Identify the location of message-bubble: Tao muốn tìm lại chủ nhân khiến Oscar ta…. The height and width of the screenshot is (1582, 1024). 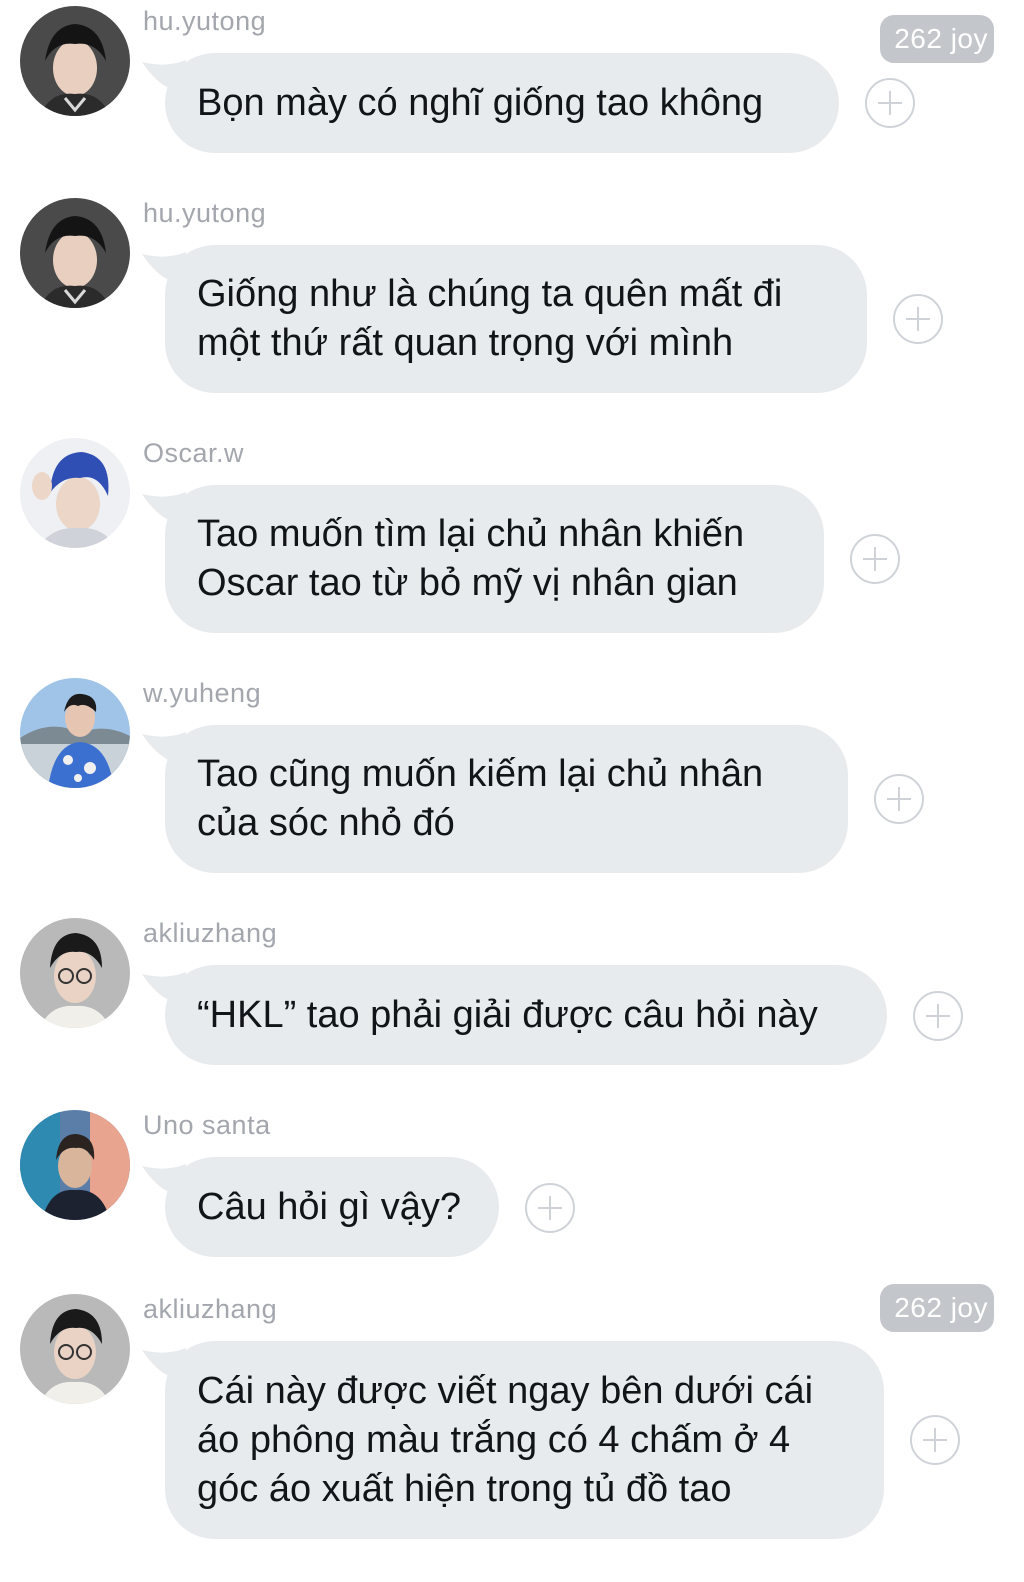
(494, 559).